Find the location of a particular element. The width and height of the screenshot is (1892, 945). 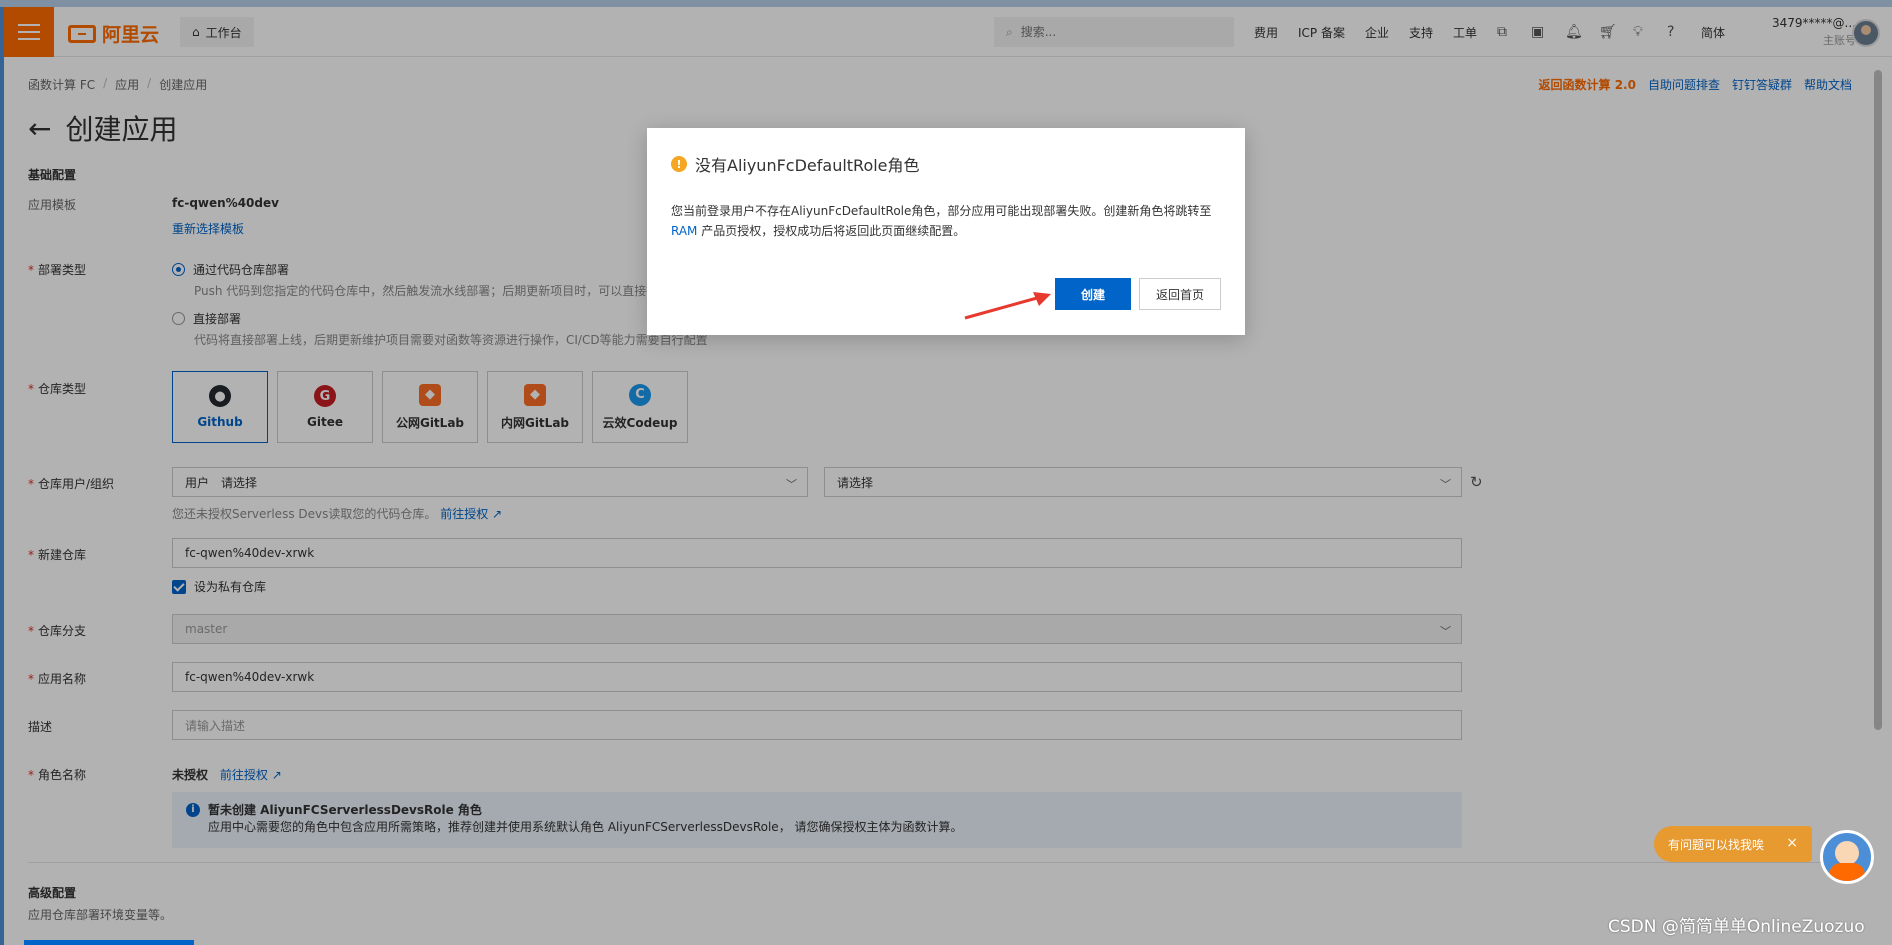

create-role-button: 创建 is located at coordinates (1093, 294).